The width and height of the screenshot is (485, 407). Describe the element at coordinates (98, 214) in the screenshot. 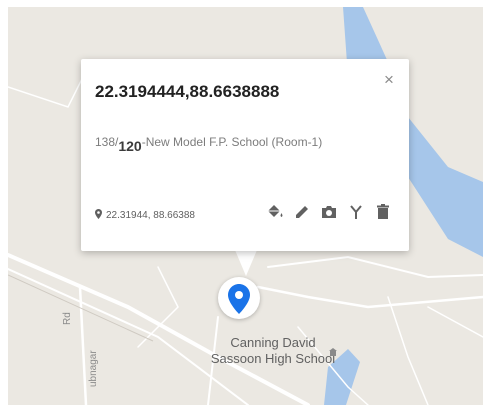

I see `location-pin-icon` at that location.